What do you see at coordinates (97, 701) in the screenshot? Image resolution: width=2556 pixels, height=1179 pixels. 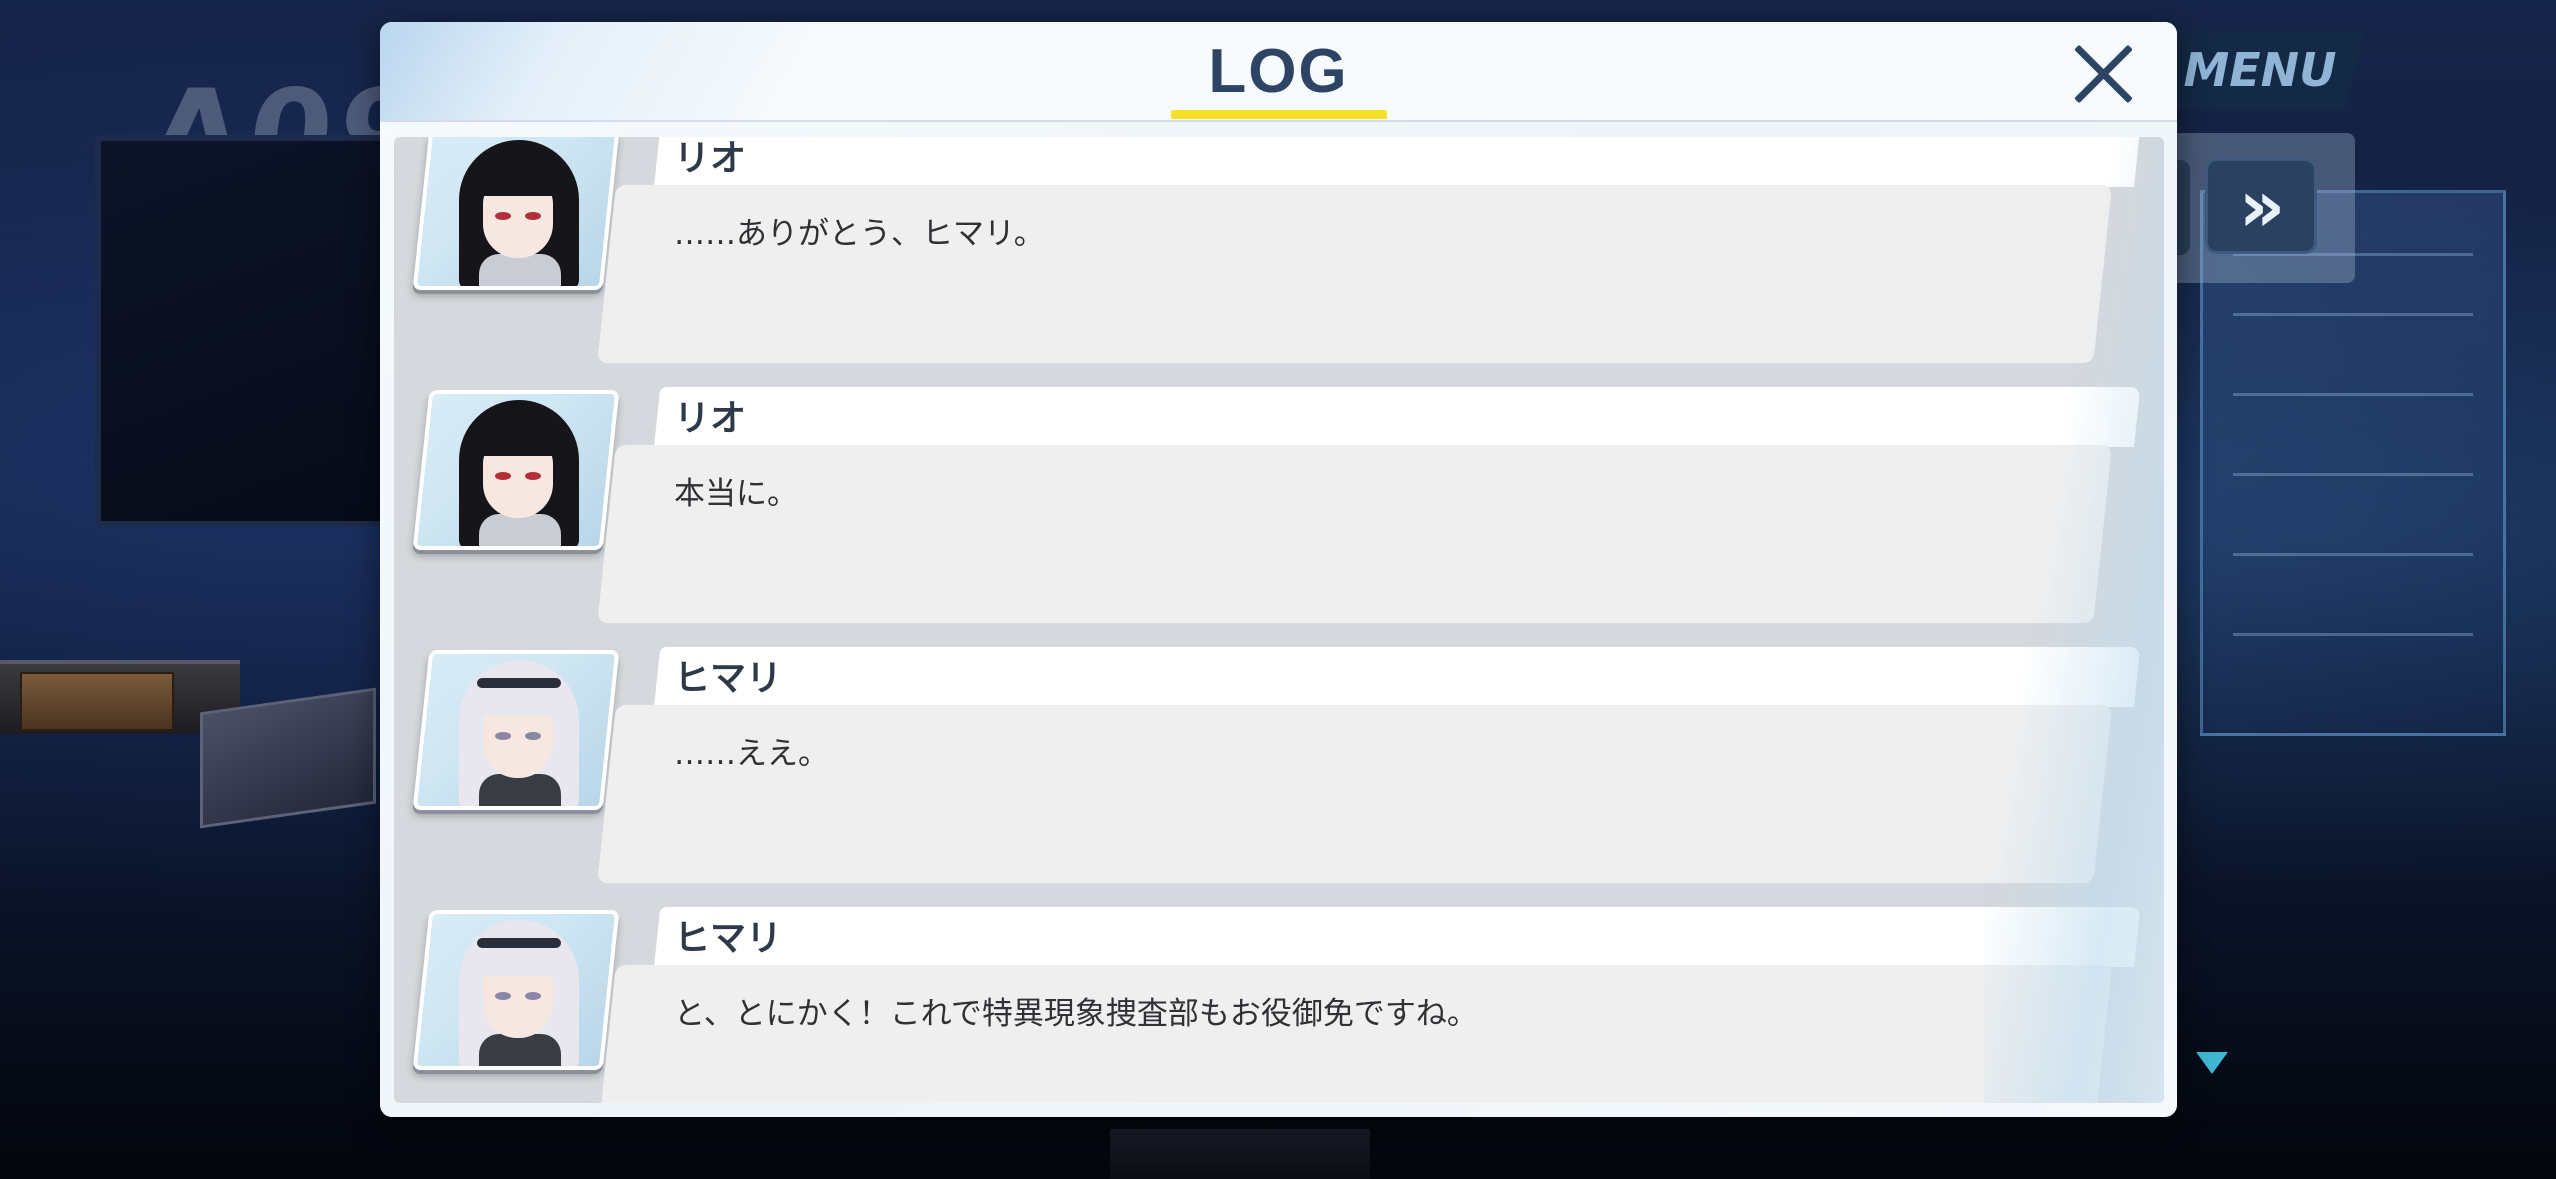 I see `background-binder` at bounding box center [97, 701].